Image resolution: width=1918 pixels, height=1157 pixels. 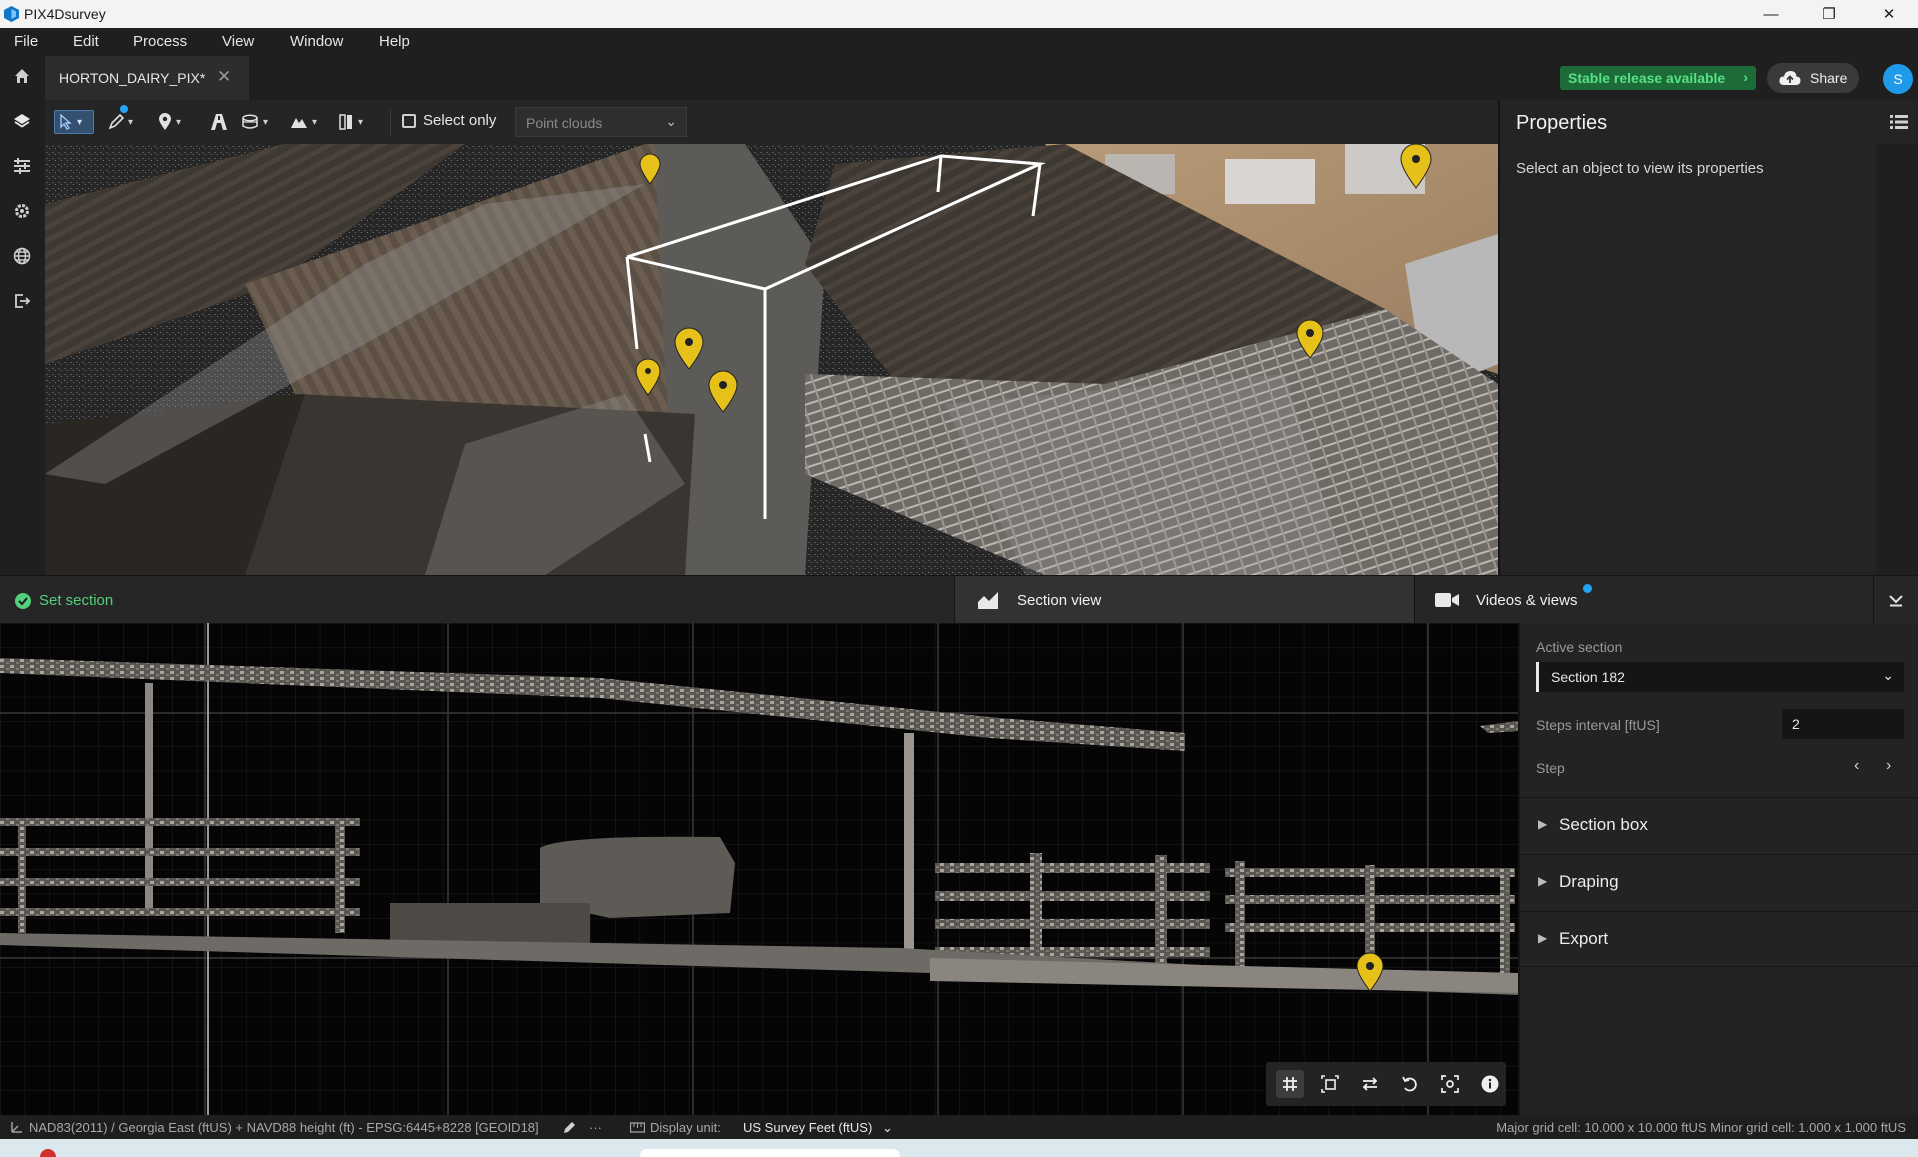 What do you see at coordinates (22, 316) in the screenshot?
I see `left-icon-rail` at bounding box center [22, 316].